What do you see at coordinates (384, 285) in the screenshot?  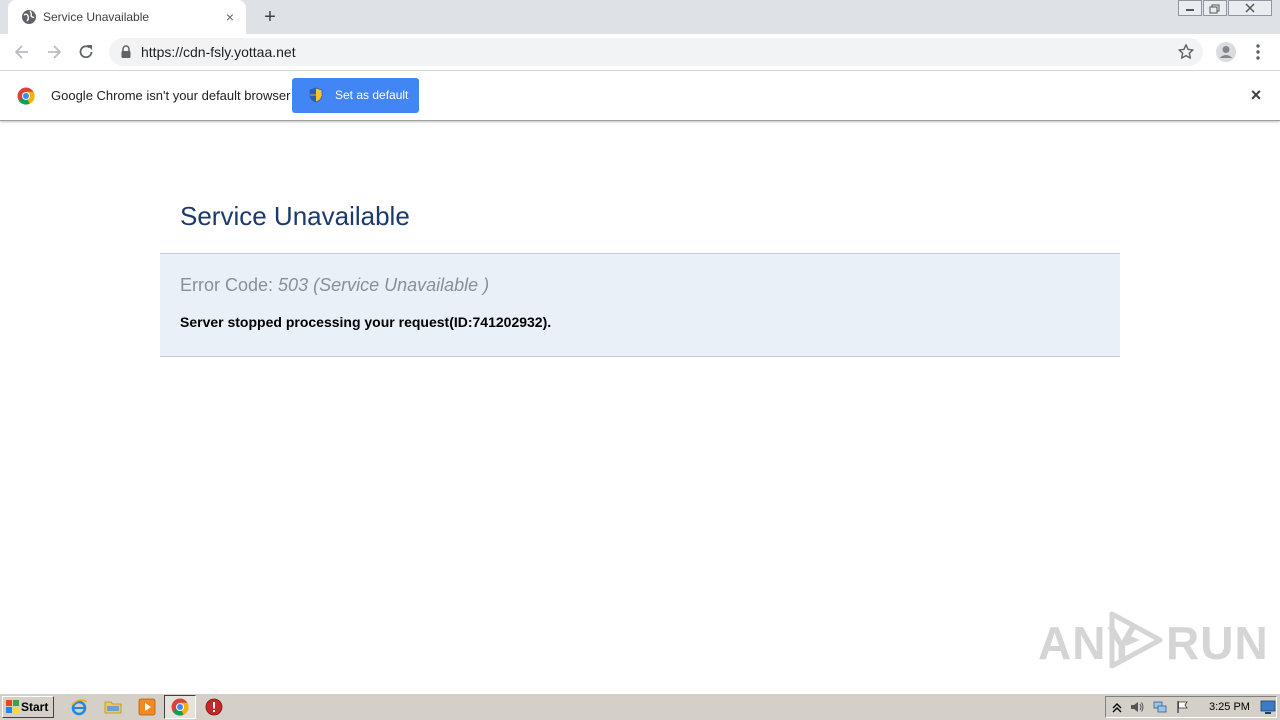 I see `error-code-value: 503 (Service Unavailable )` at bounding box center [384, 285].